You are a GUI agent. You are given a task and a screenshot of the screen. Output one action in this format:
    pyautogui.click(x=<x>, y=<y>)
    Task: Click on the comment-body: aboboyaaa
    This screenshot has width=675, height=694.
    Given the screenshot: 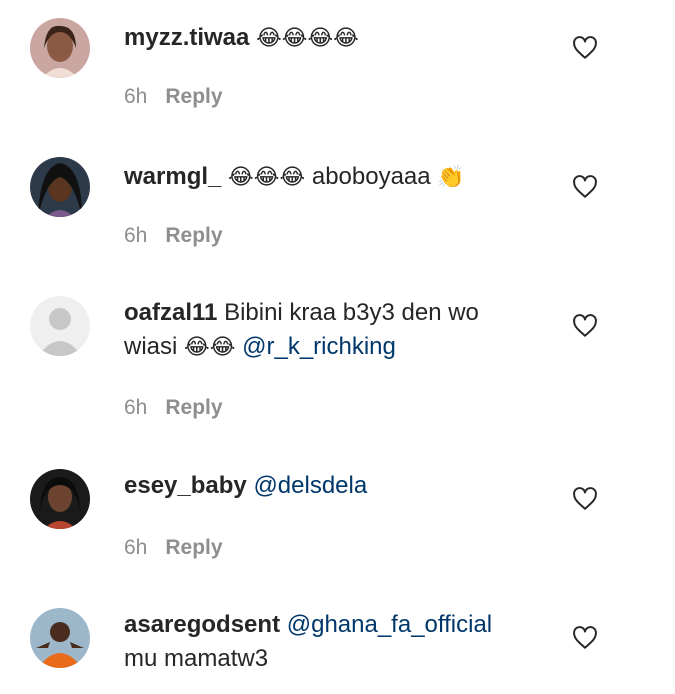 What is the action you would take?
    pyautogui.click(x=371, y=176)
    